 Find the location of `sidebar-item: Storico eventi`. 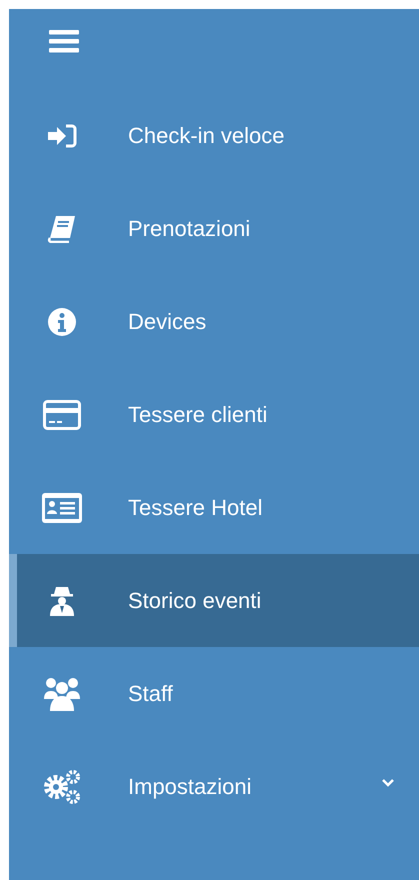

sidebar-item: Storico eventi is located at coordinates (214, 600).